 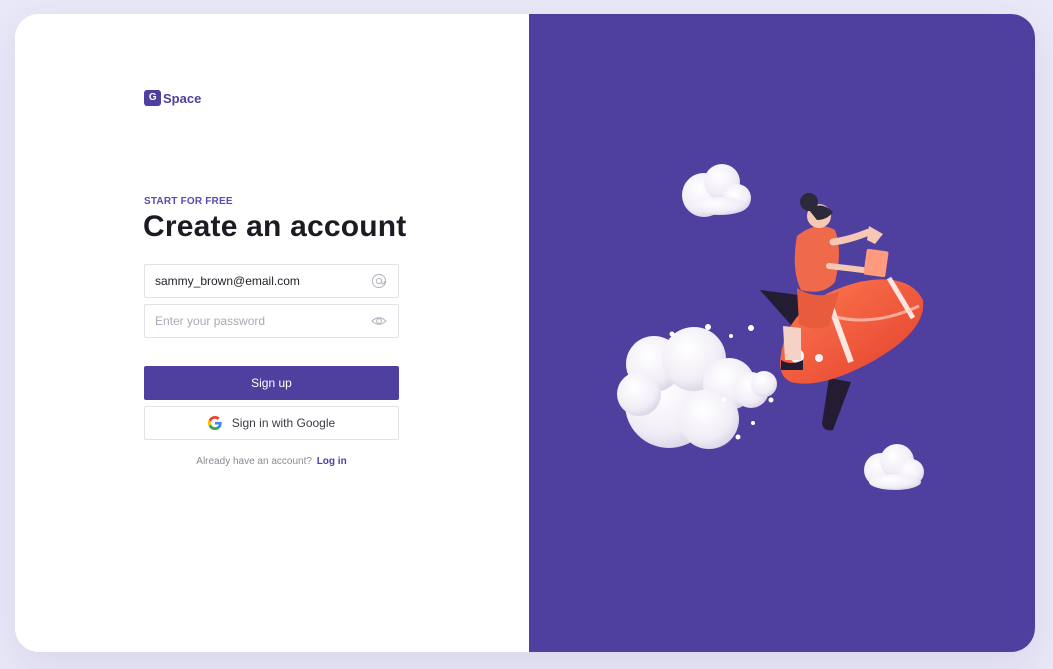 What do you see at coordinates (697, 388) in the screenshot?
I see `exhaust-cloud` at bounding box center [697, 388].